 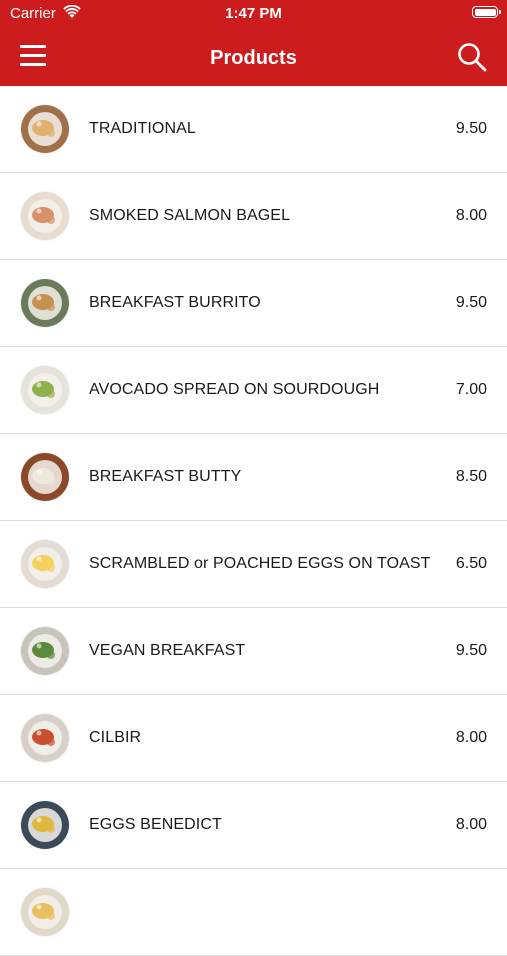 I want to click on product-name: BREAKFAST BUTTY, so click(x=165, y=476).